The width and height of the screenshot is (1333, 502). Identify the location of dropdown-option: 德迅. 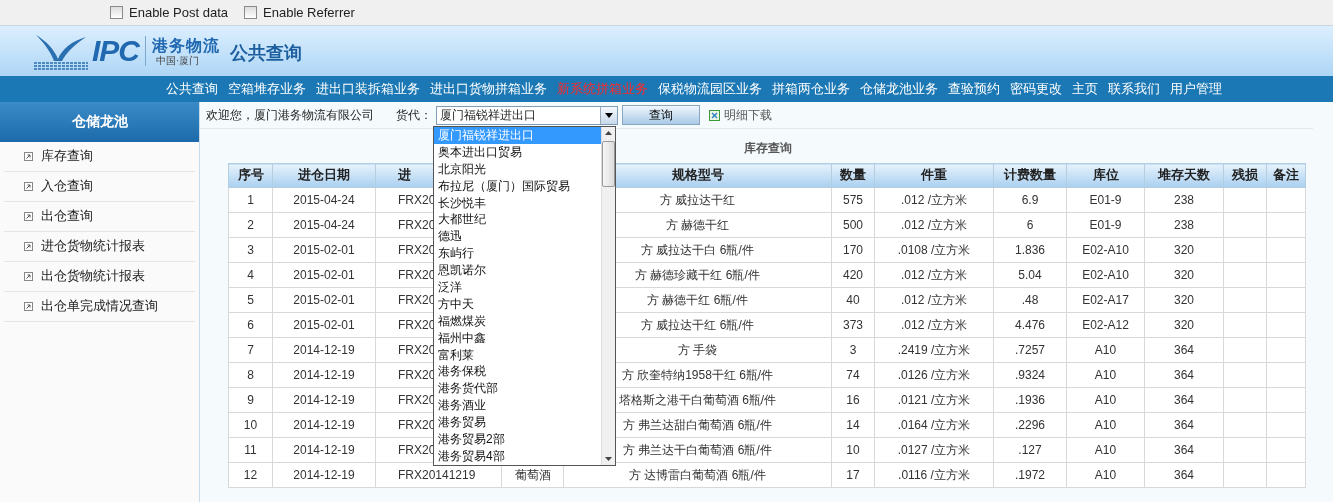
(517, 237).